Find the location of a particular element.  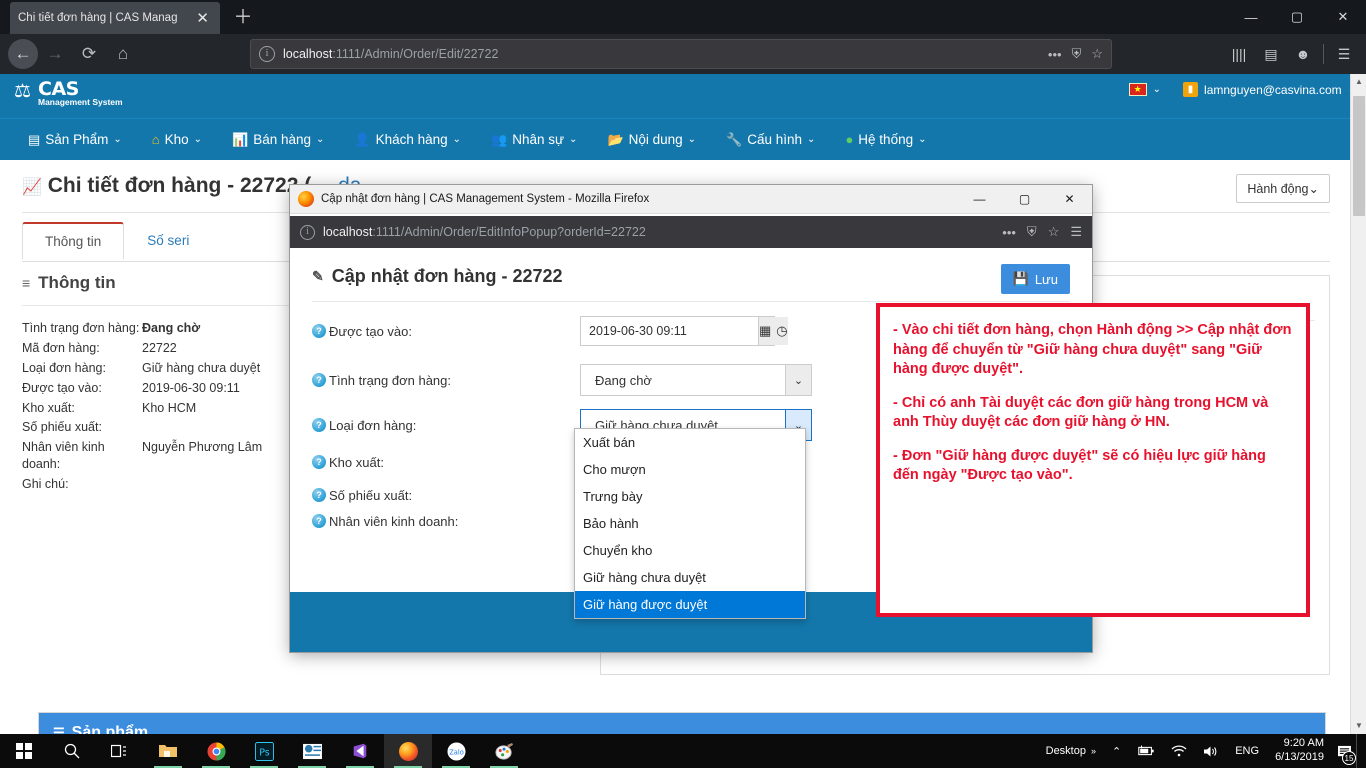

tab-so-seri: Số seri is located at coordinates (168, 240).